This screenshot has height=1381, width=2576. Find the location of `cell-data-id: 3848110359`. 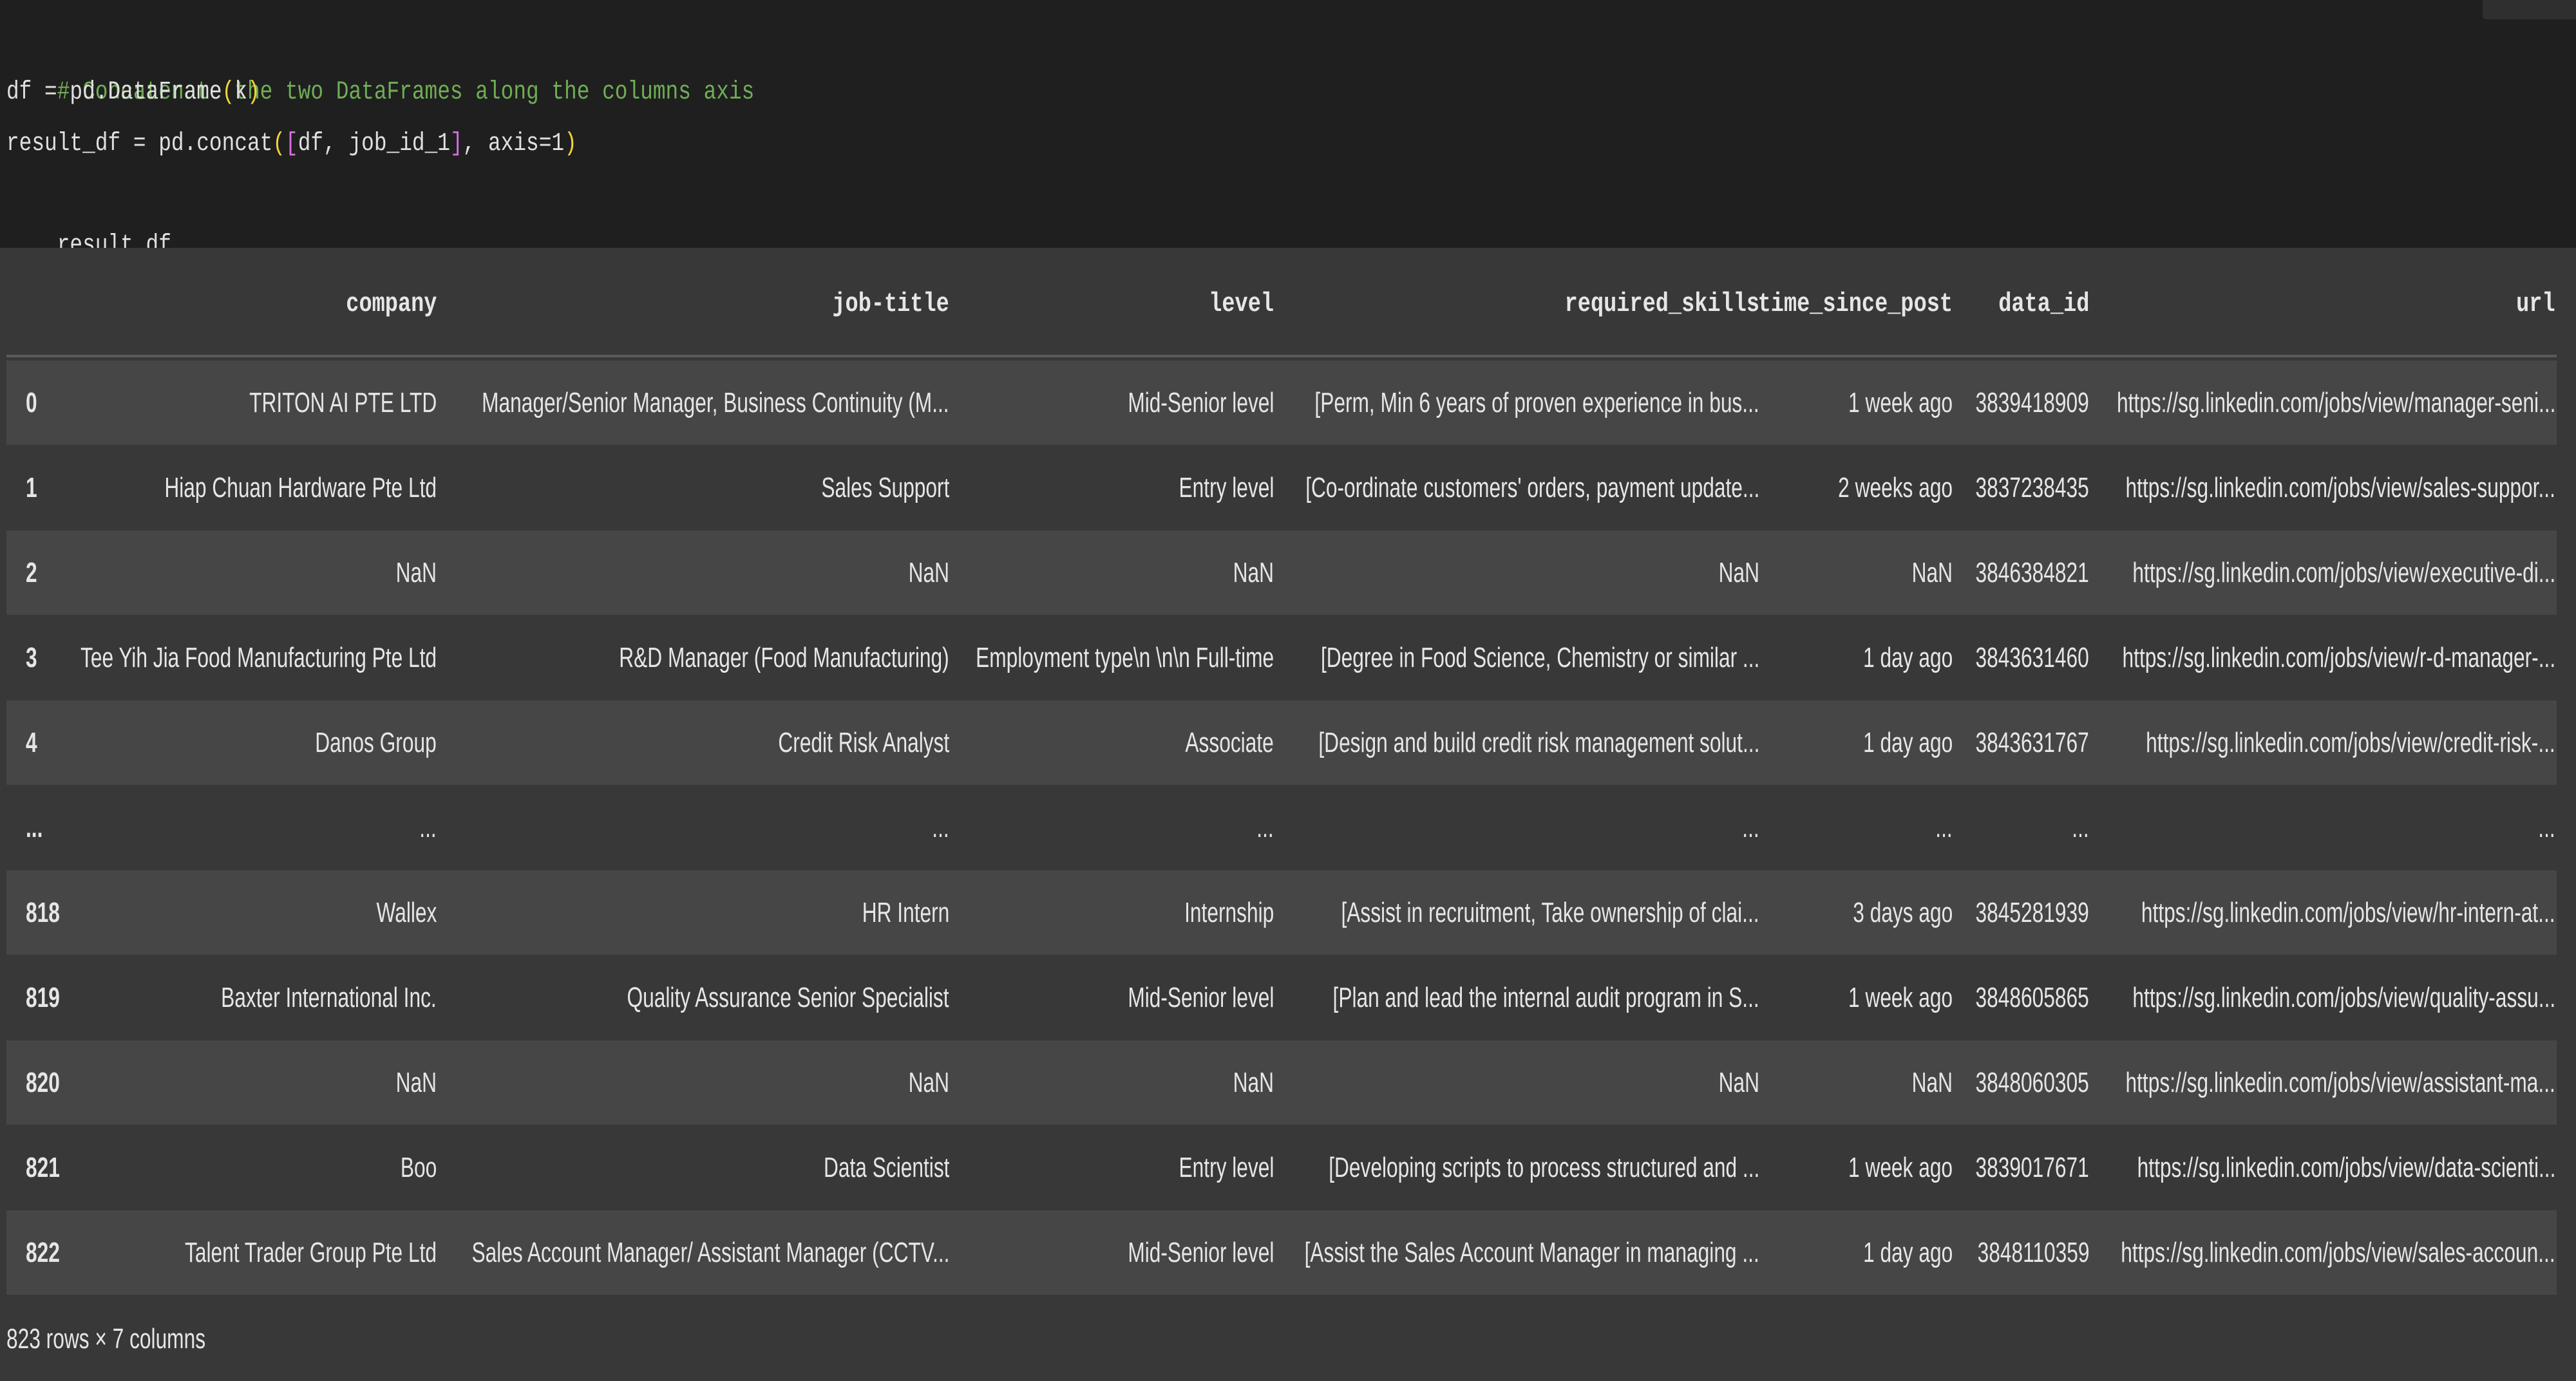

cell-data-id: 3848110359 is located at coordinates (2033, 1252).